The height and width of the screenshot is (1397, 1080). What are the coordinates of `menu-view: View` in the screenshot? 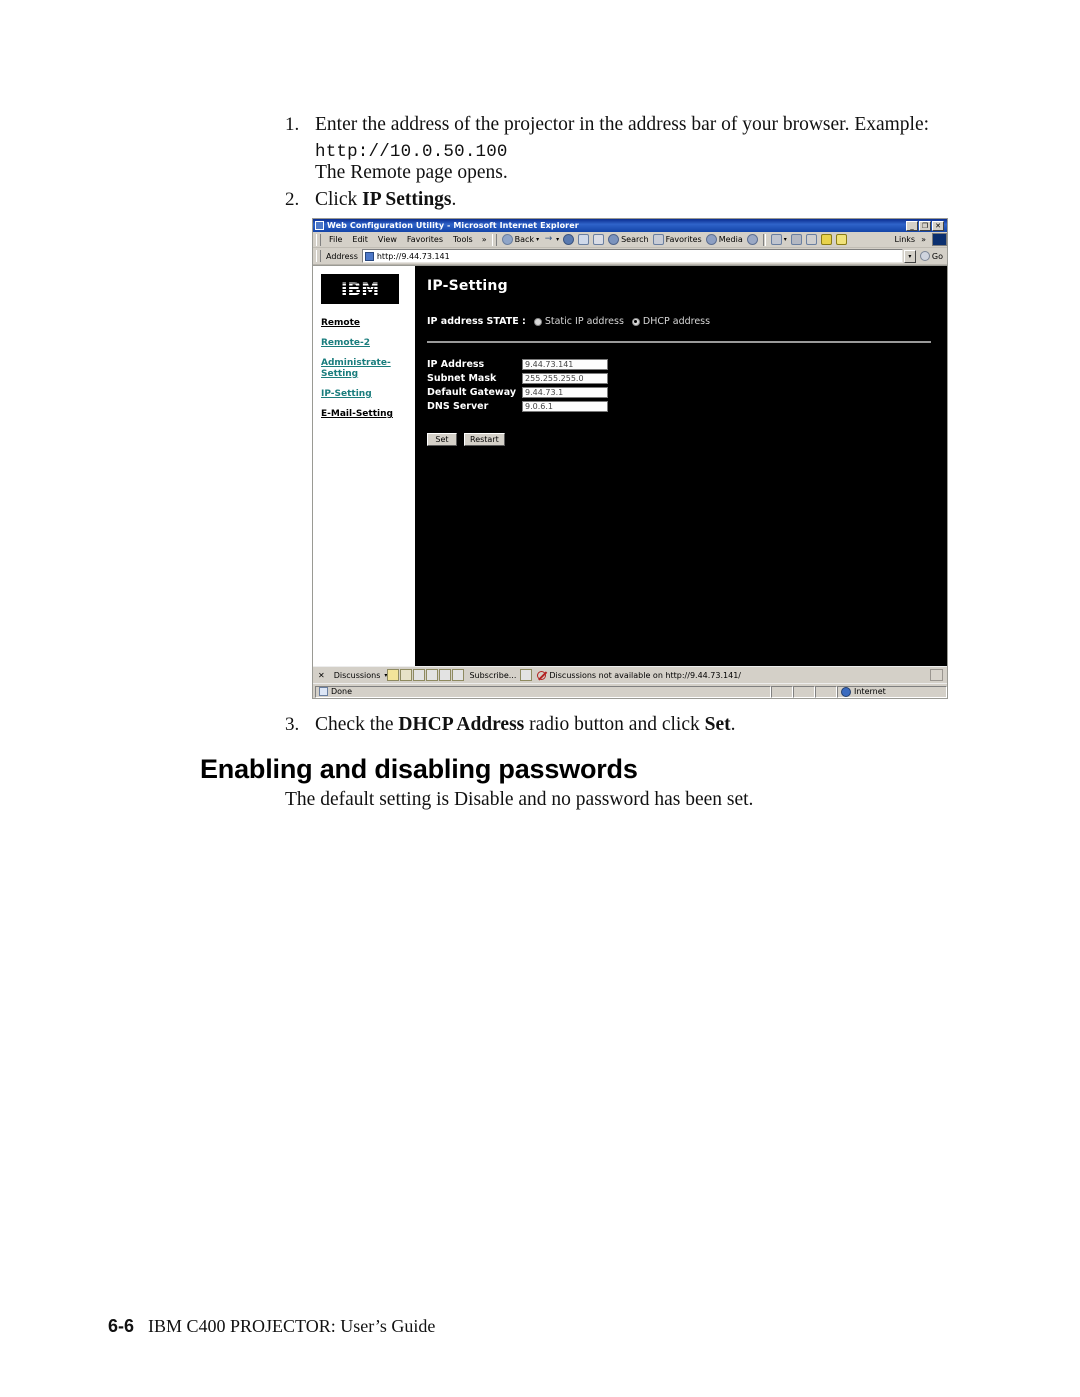 It's located at (387, 239).